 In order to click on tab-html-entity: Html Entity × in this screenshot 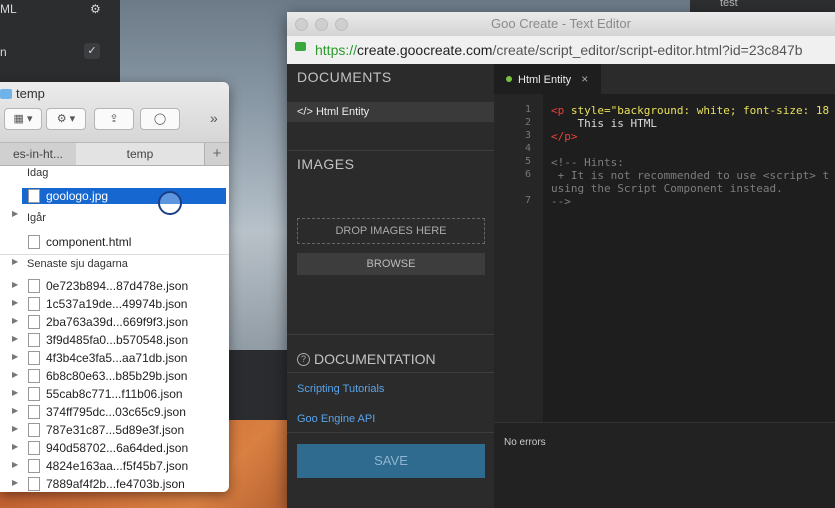, I will do `click(547, 79)`.